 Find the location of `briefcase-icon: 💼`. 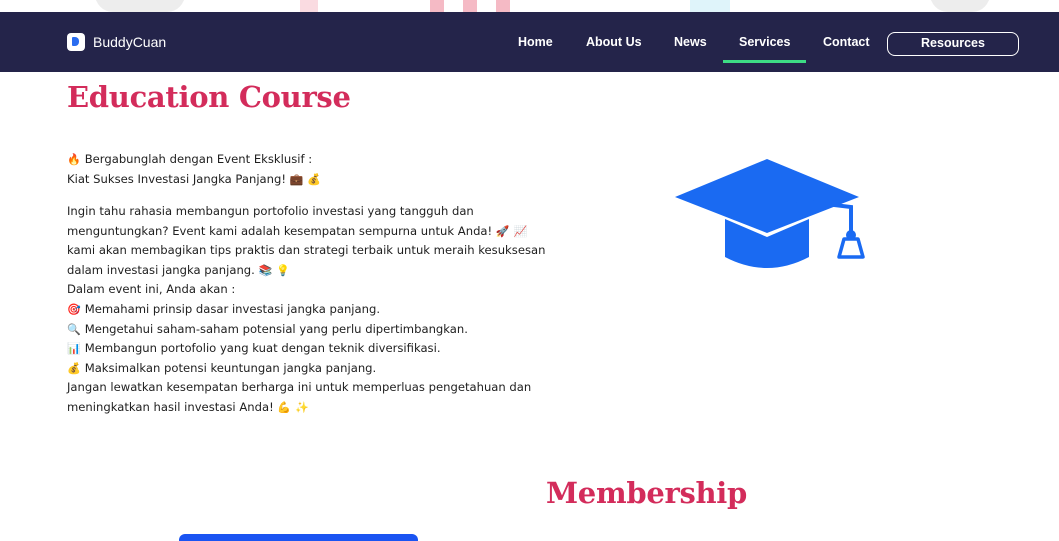

briefcase-icon: 💼 is located at coordinates (296, 179).